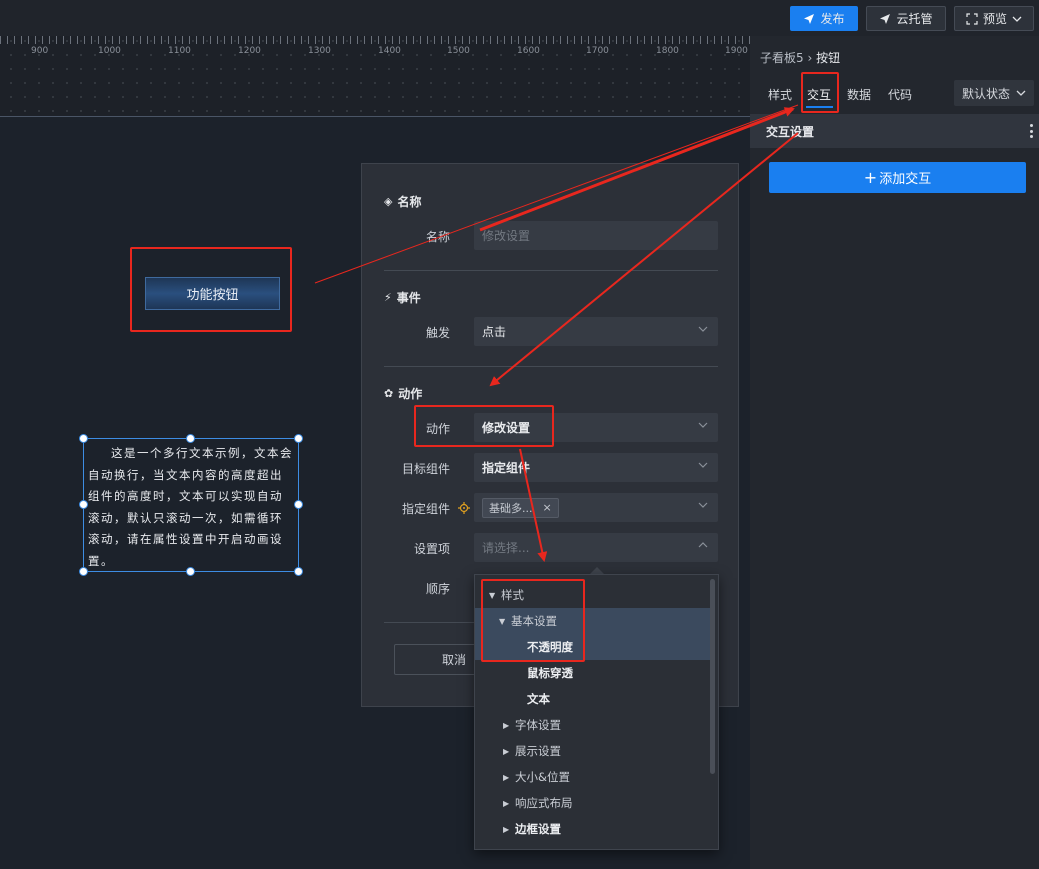  I want to click on name-section-title: ◈ 名称, so click(402, 201).